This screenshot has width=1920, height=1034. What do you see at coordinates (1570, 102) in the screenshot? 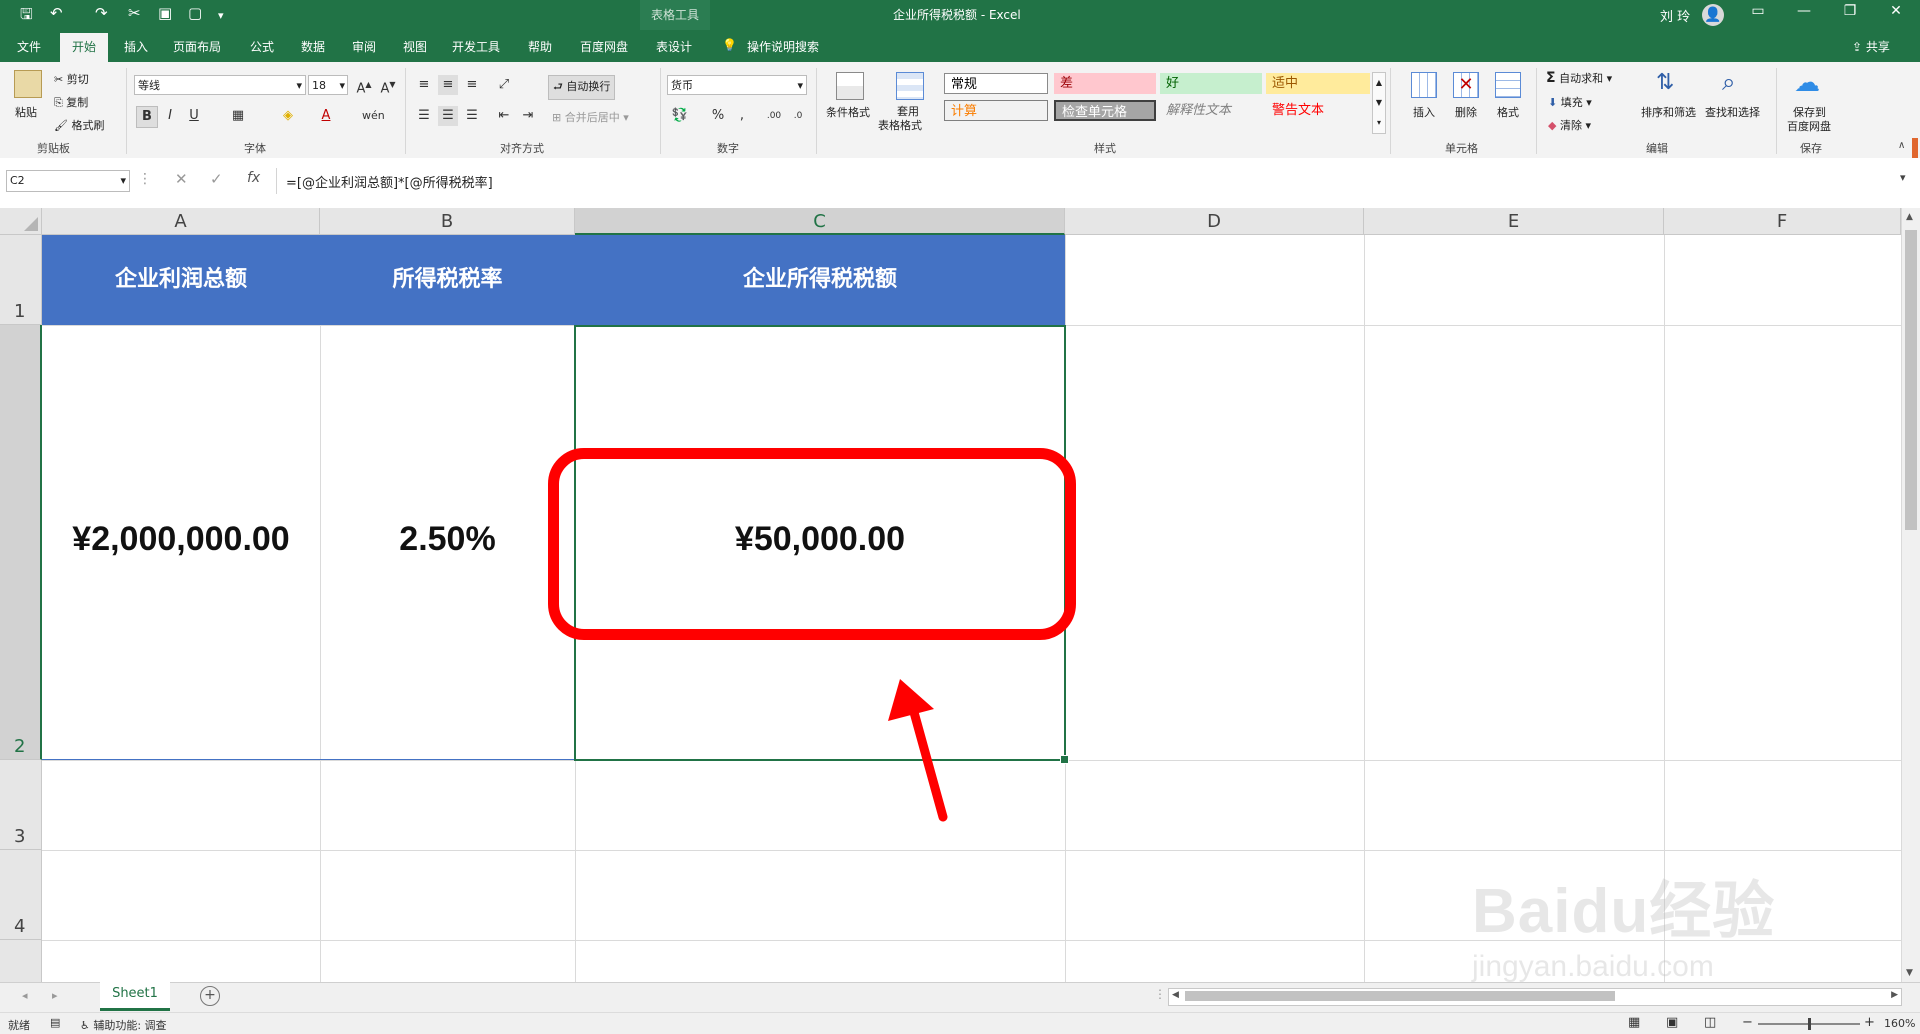
I see `fill-button: ⬇ 填充 ▾` at bounding box center [1570, 102].